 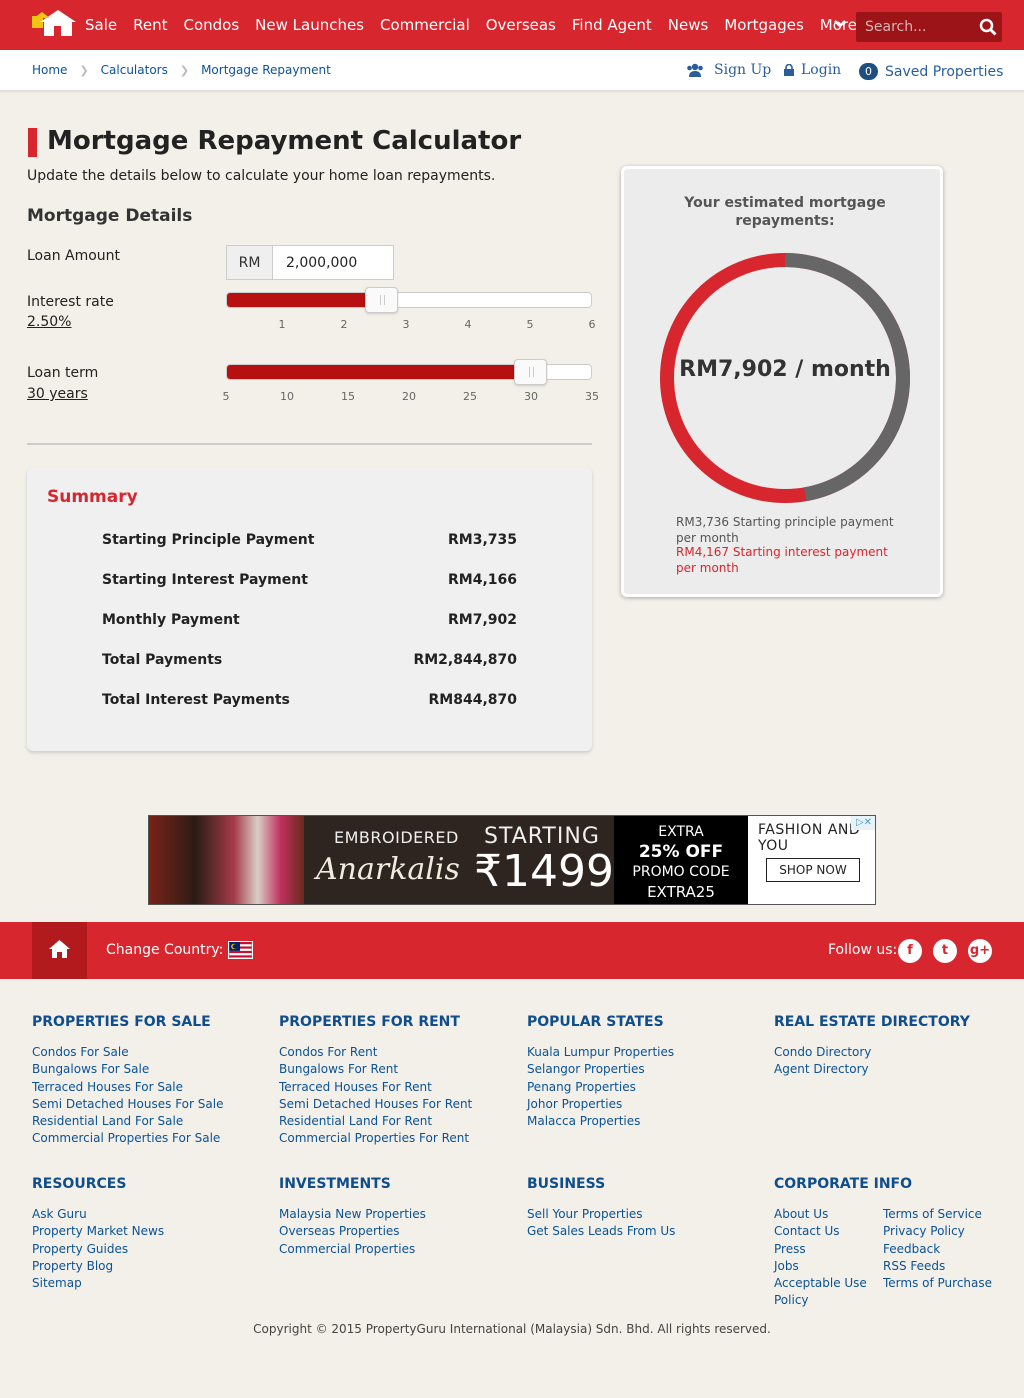 I want to click on footer-link: Feedback, so click(x=937, y=1249).